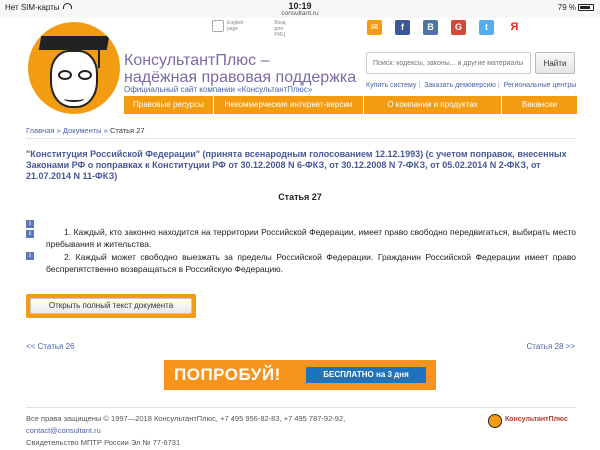  Describe the element at coordinates (111, 306) in the screenshot. I see `open-full-text-button: Открыть полный текст документа` at that location.